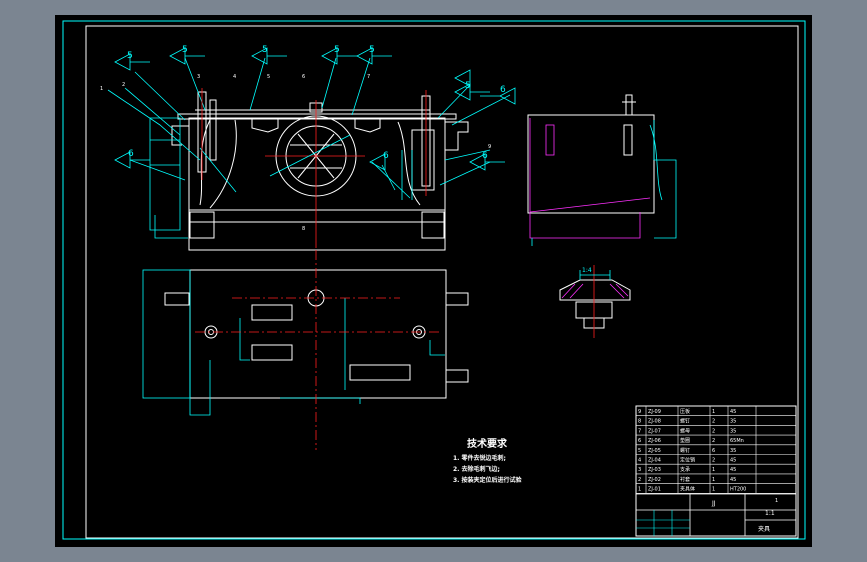 The image size is (867, 562). I want to click on bom-cell-no: 7, so click(639, 431).